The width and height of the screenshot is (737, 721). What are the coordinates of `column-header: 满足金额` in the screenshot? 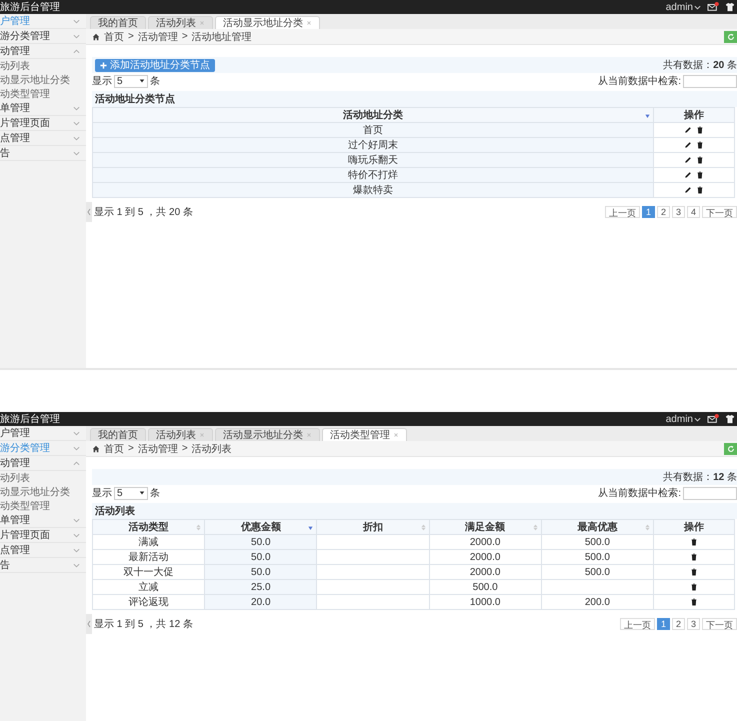 It's located at (485, 527).